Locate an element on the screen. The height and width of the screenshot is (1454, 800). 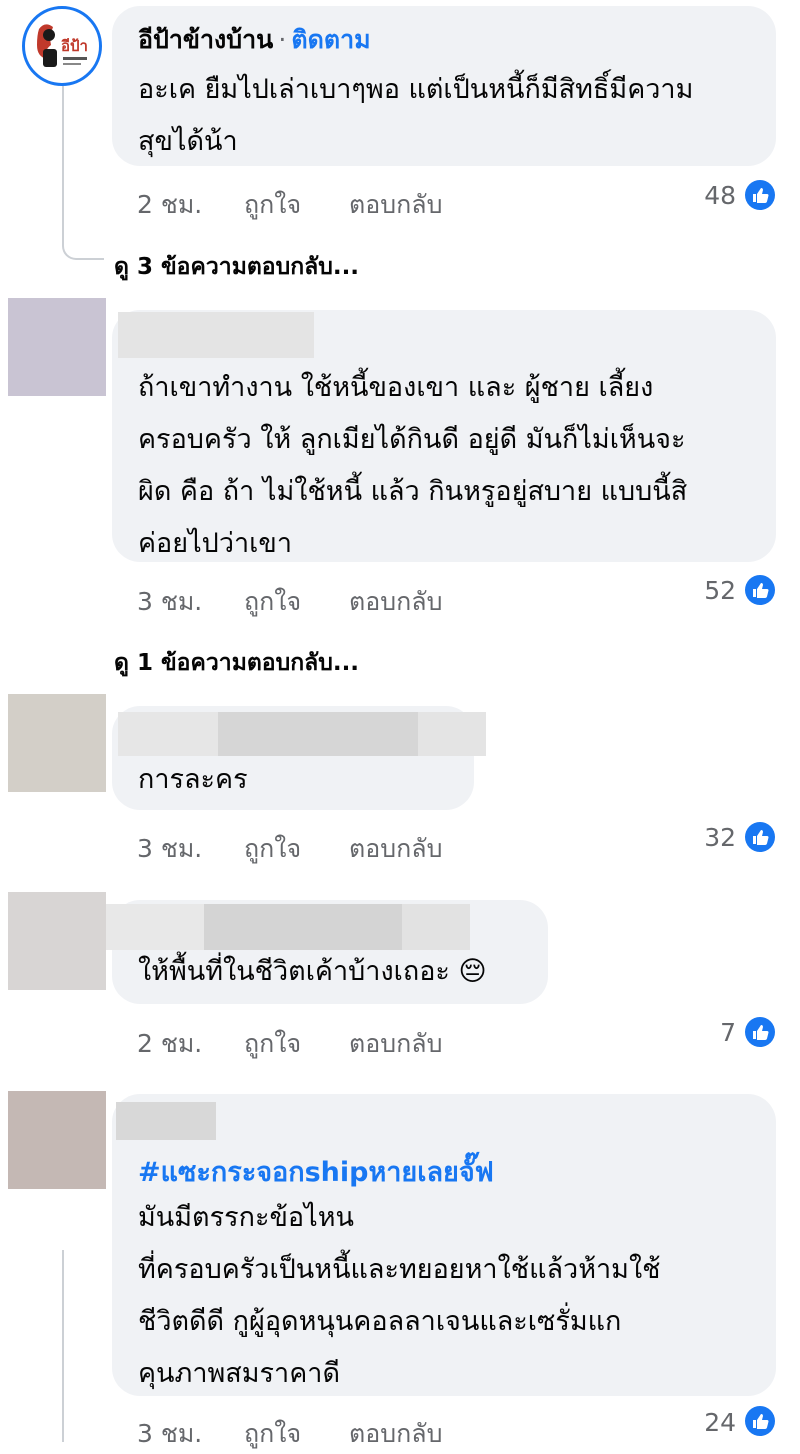
avatar: อีป้า is located at coordinates (62, 46).